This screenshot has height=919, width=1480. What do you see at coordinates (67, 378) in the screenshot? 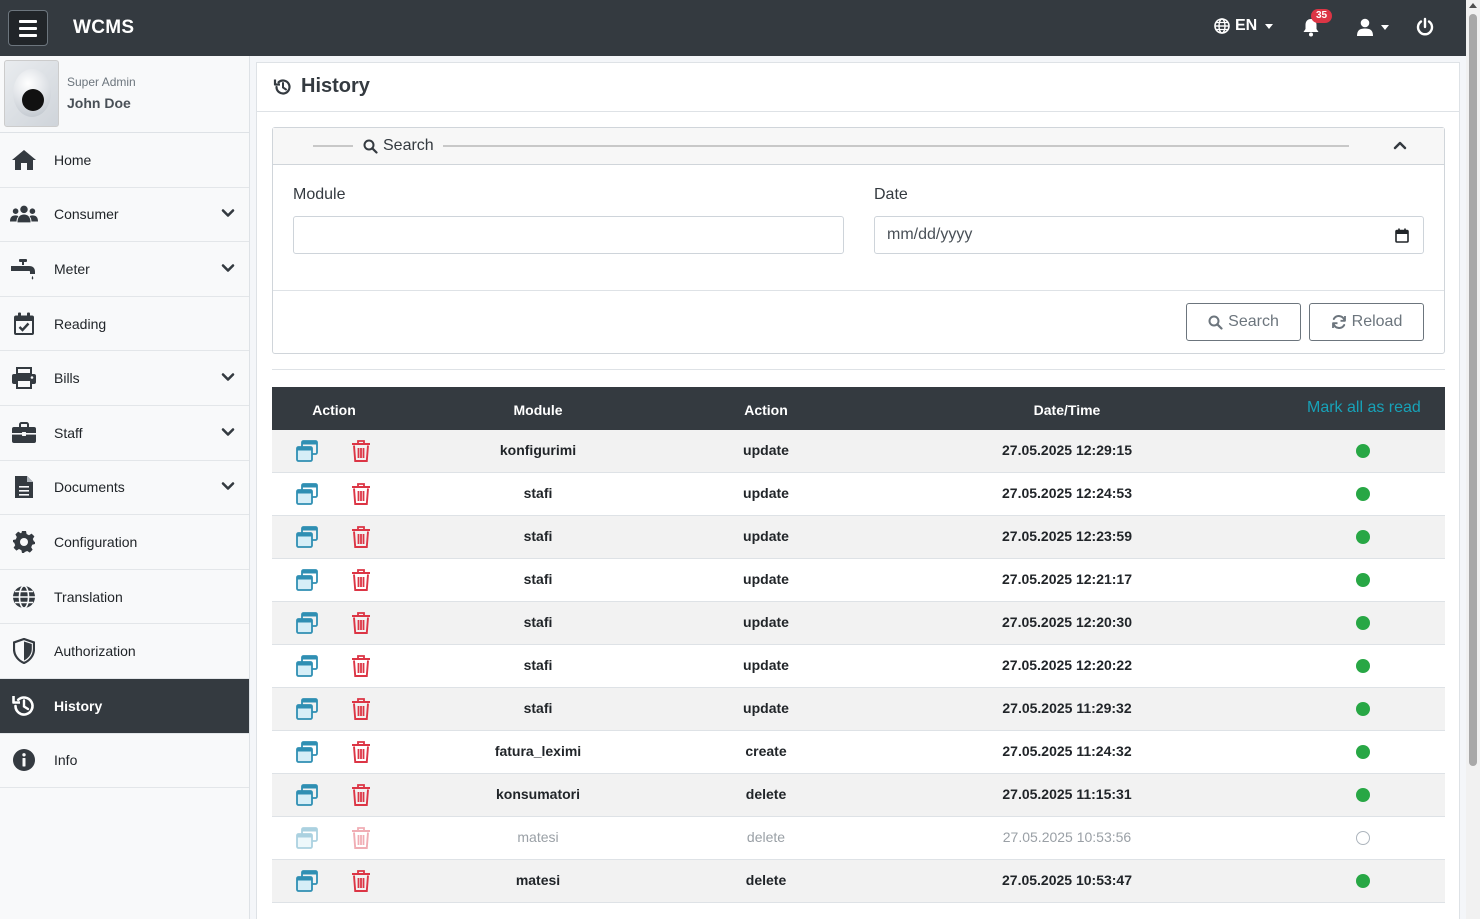
I see `sidebar-item-label: Bills` at bounding box center [67, 378].